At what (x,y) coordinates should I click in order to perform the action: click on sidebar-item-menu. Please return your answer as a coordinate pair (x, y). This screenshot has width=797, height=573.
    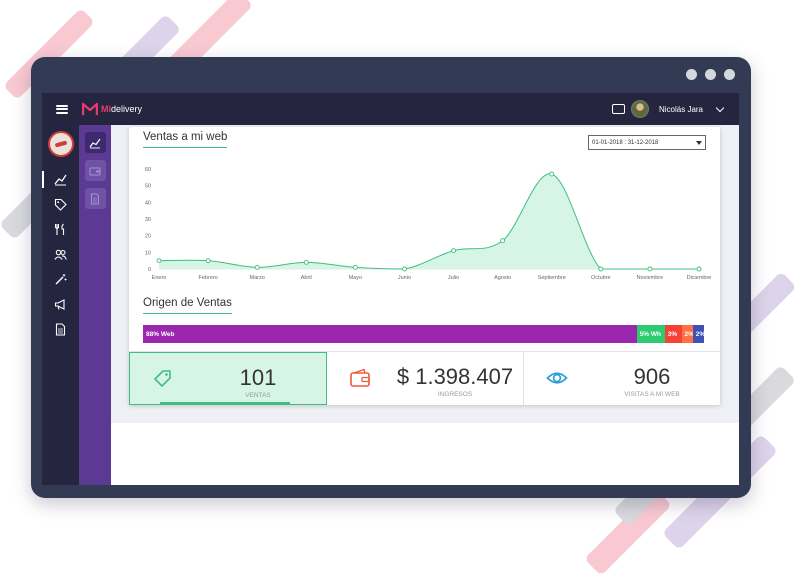
    Looking at the image, I should click on (60, 229).